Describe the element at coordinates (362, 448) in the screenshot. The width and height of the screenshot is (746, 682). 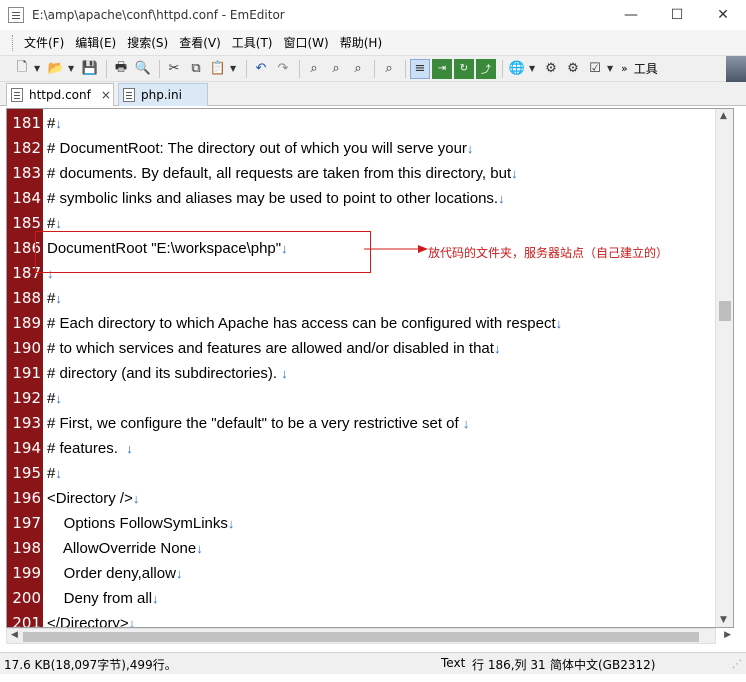
I see `code-line: 194 # features. ↓` at that location.